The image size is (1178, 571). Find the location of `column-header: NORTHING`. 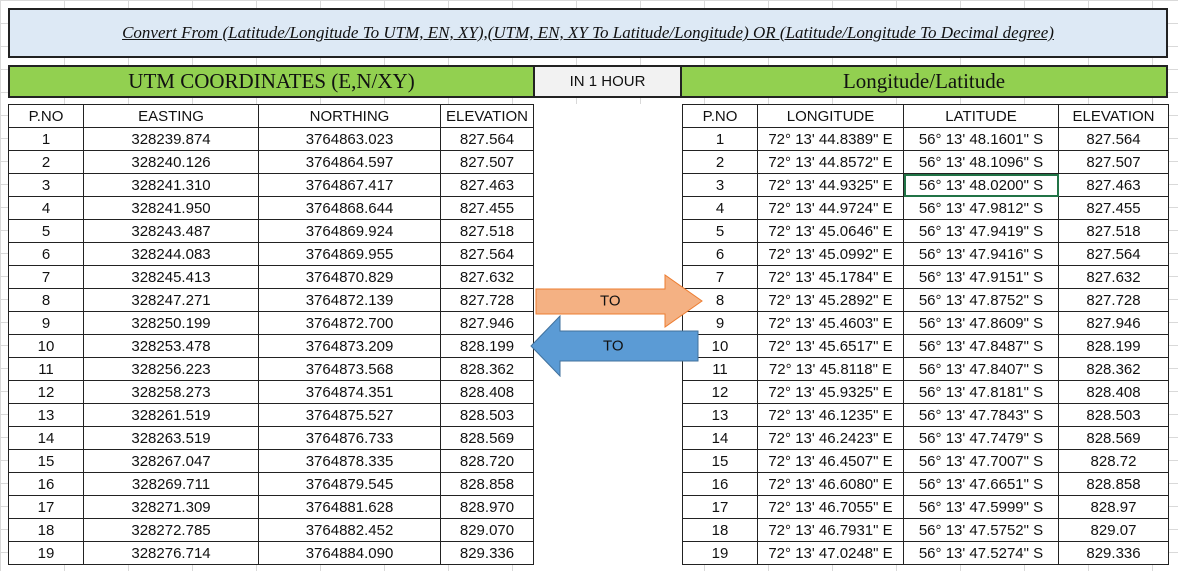

column-header: NORTHING is located at coordinates (349, 116).